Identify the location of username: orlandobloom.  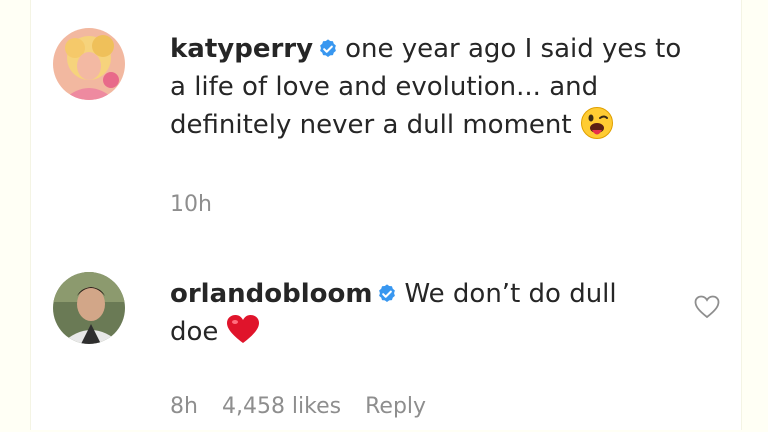
(271, 294).